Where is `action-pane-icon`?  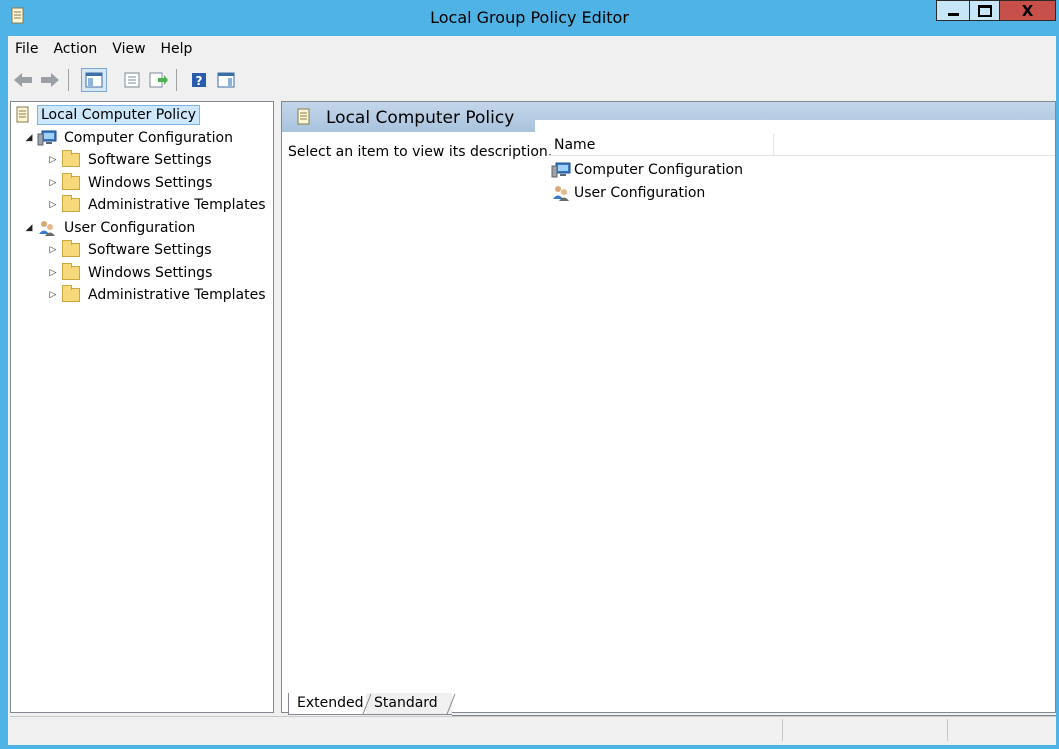
action-pane-icon is located at coordinates (226, 80).